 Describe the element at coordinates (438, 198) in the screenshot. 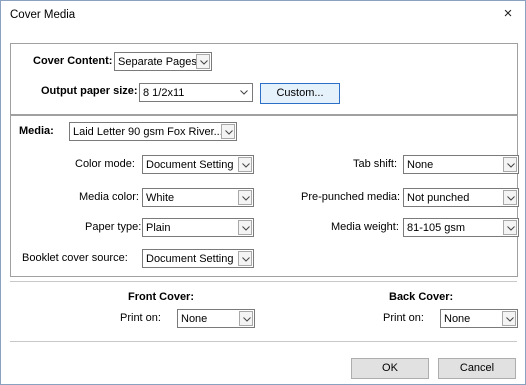

I see `pre-punched-media-value: Not punched` at that location.